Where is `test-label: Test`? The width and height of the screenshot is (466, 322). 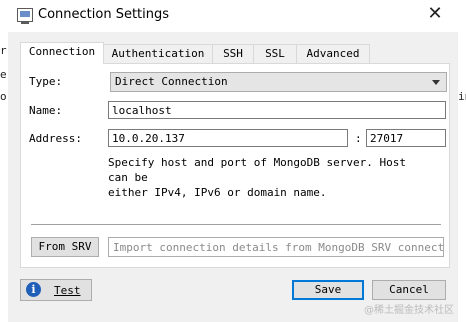 test-label: Test is located at coordinates (67, 290).